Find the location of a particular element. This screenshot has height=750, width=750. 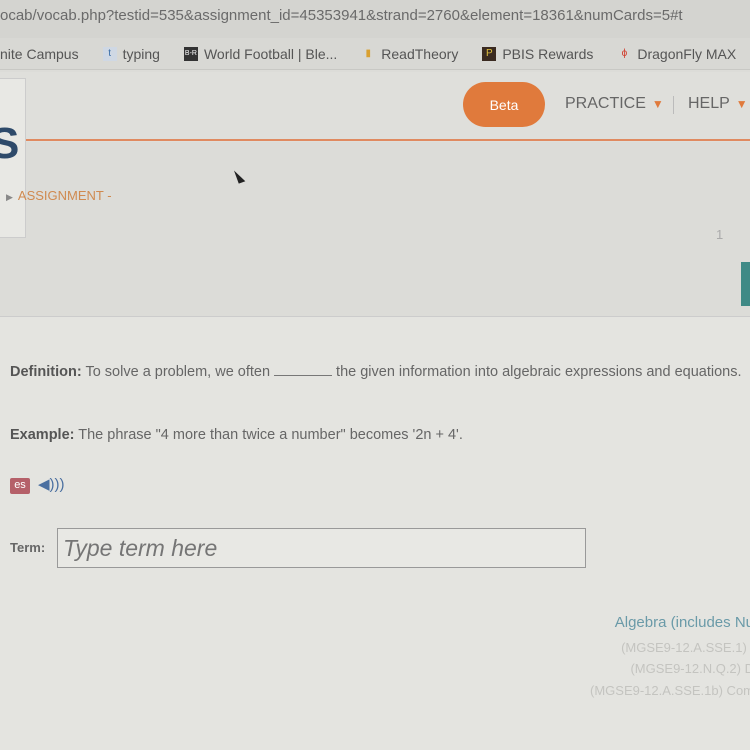

bookmark-typing: t typing is located at coordinates (134, 54).